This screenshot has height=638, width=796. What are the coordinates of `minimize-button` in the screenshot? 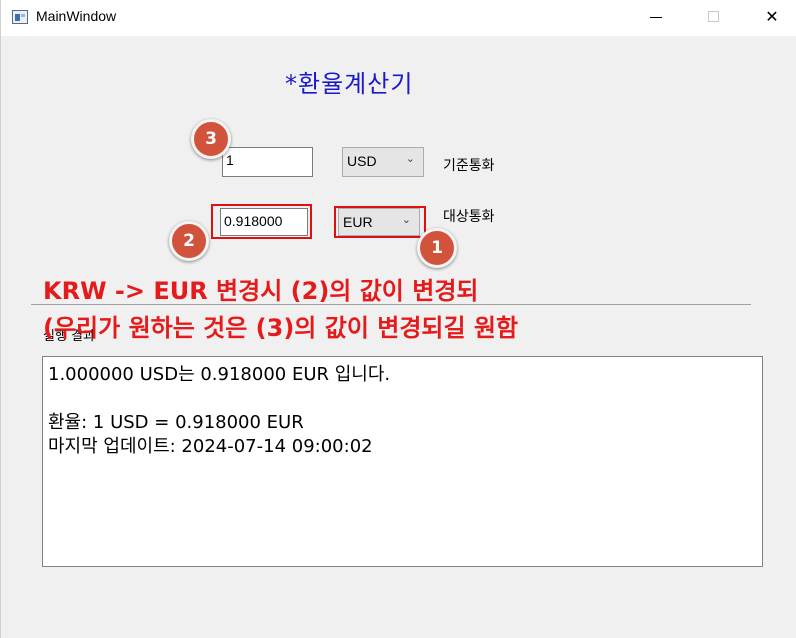 It's located at (656, 17).